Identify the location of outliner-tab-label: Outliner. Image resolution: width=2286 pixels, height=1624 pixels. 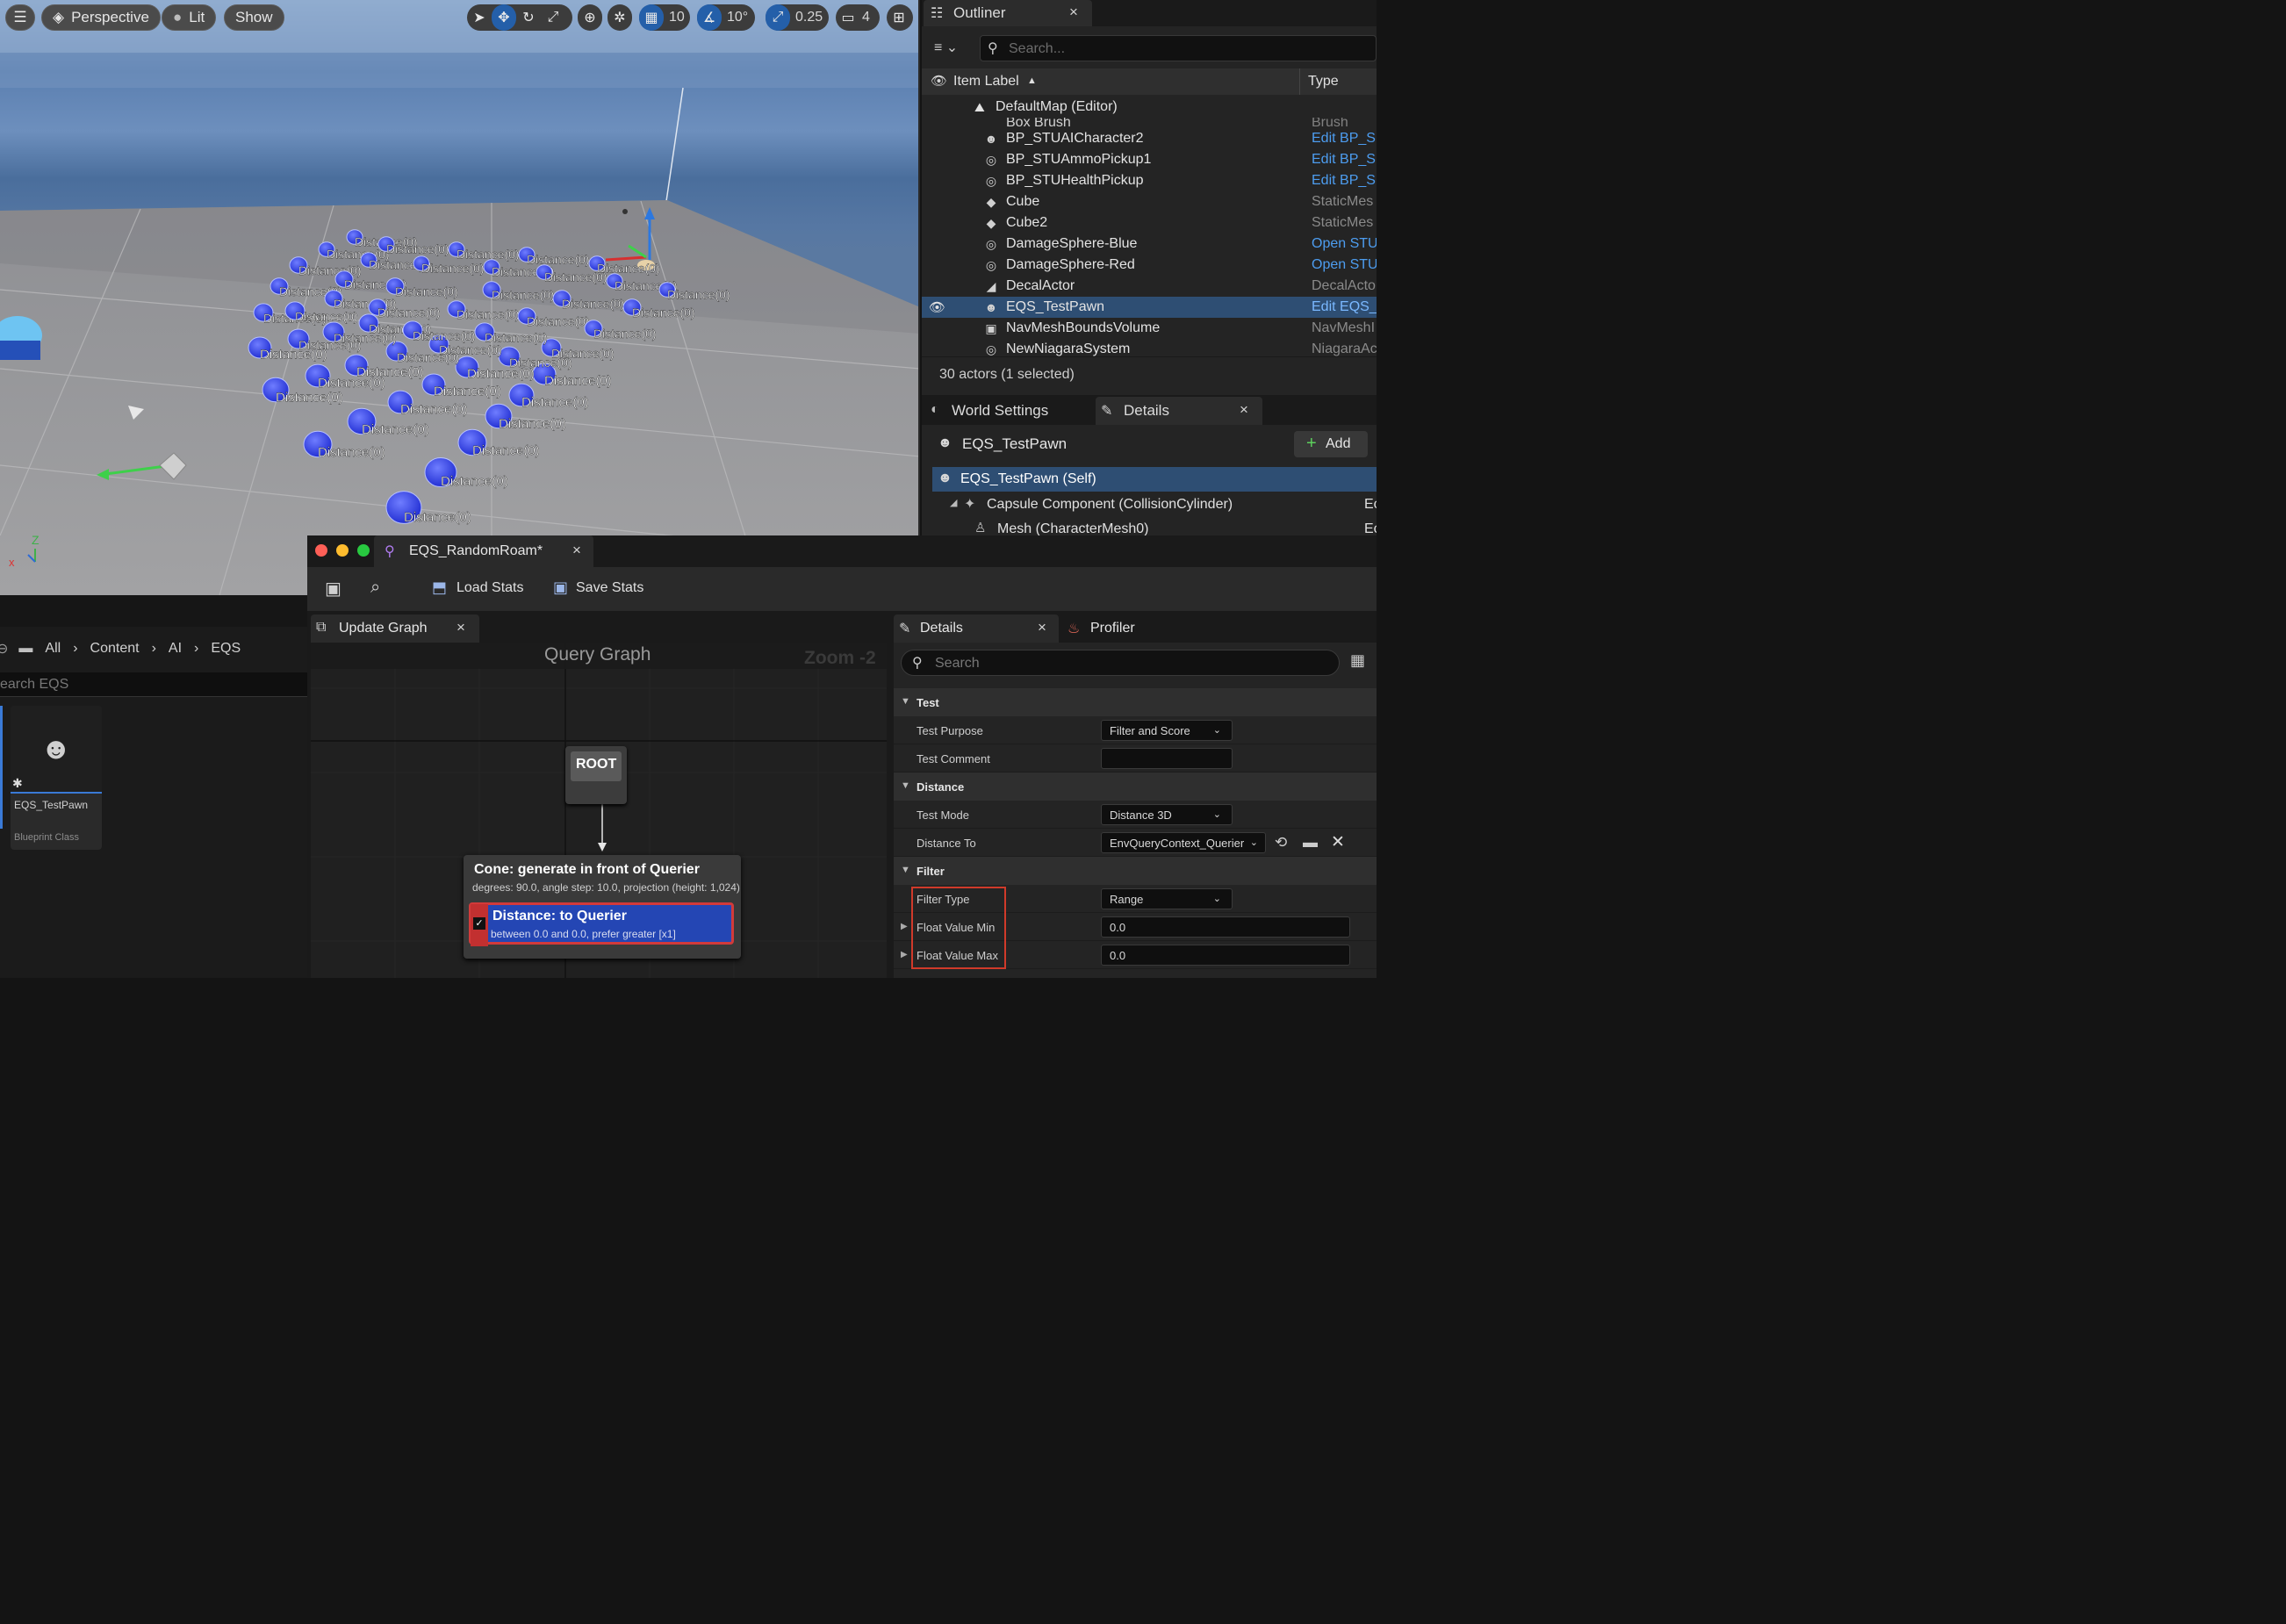
(979, 13).